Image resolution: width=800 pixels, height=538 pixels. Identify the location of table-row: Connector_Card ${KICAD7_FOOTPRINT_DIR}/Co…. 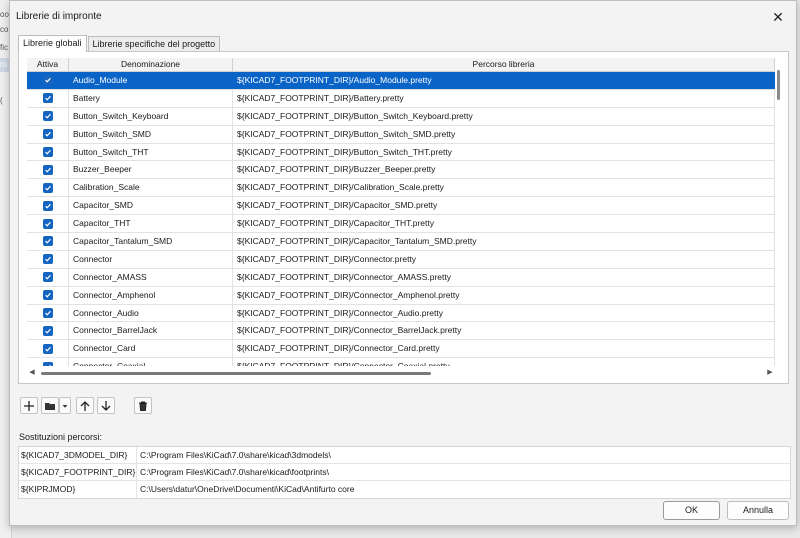
(401, 349).